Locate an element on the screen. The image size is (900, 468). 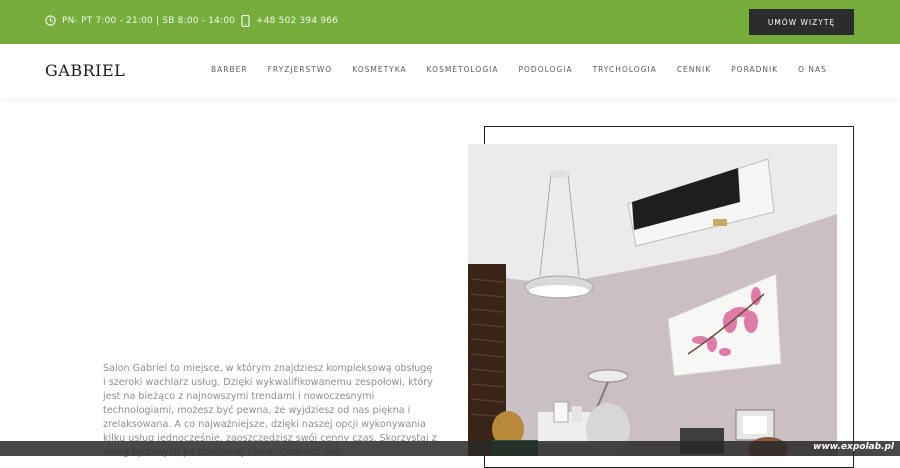
nav-item-cennik: CENNIK is located at coordinates (694, 69).